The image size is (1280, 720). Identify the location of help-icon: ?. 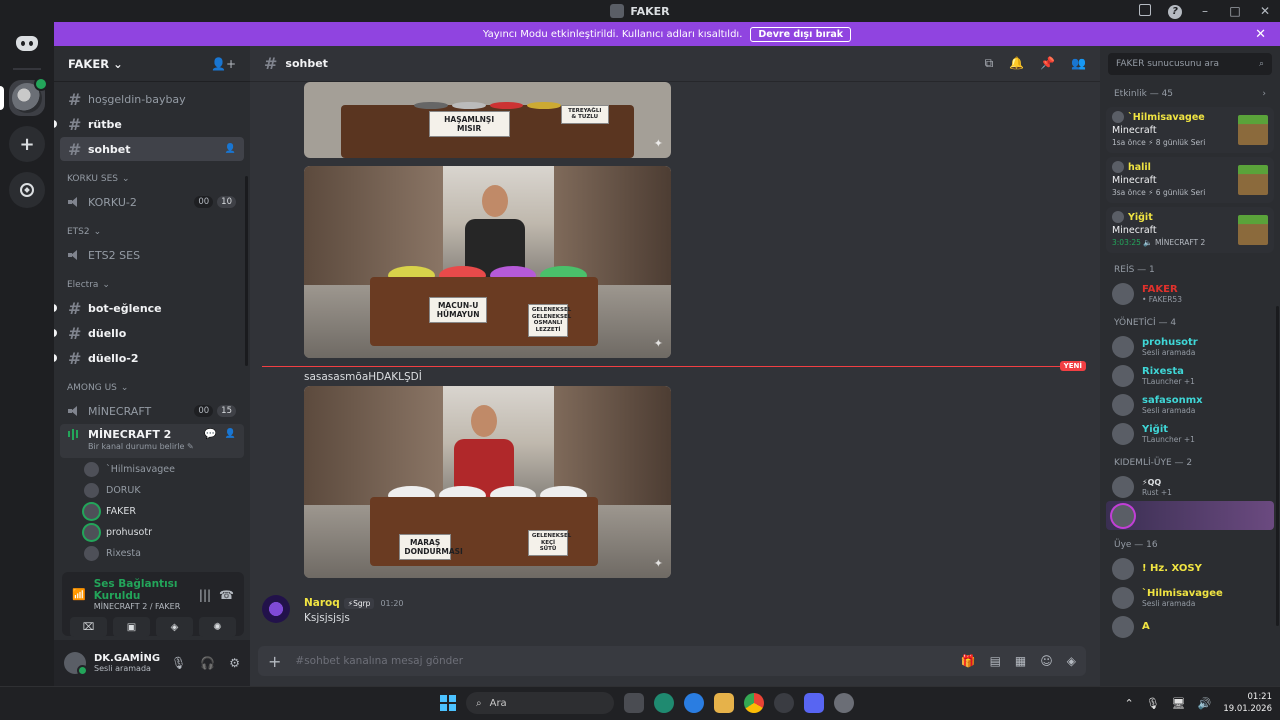
(1175, 11).